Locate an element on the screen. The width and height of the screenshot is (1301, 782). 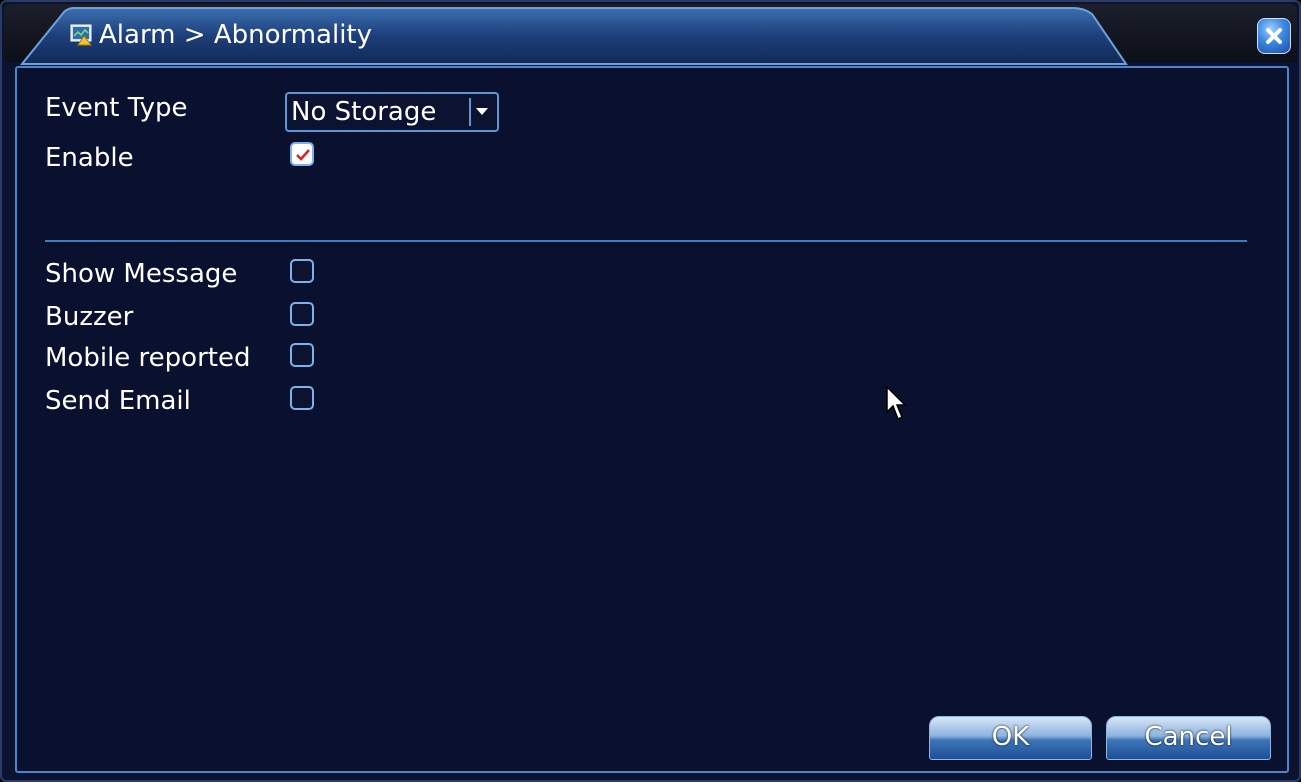
monitor-icon is located at coordinates (82, 35).